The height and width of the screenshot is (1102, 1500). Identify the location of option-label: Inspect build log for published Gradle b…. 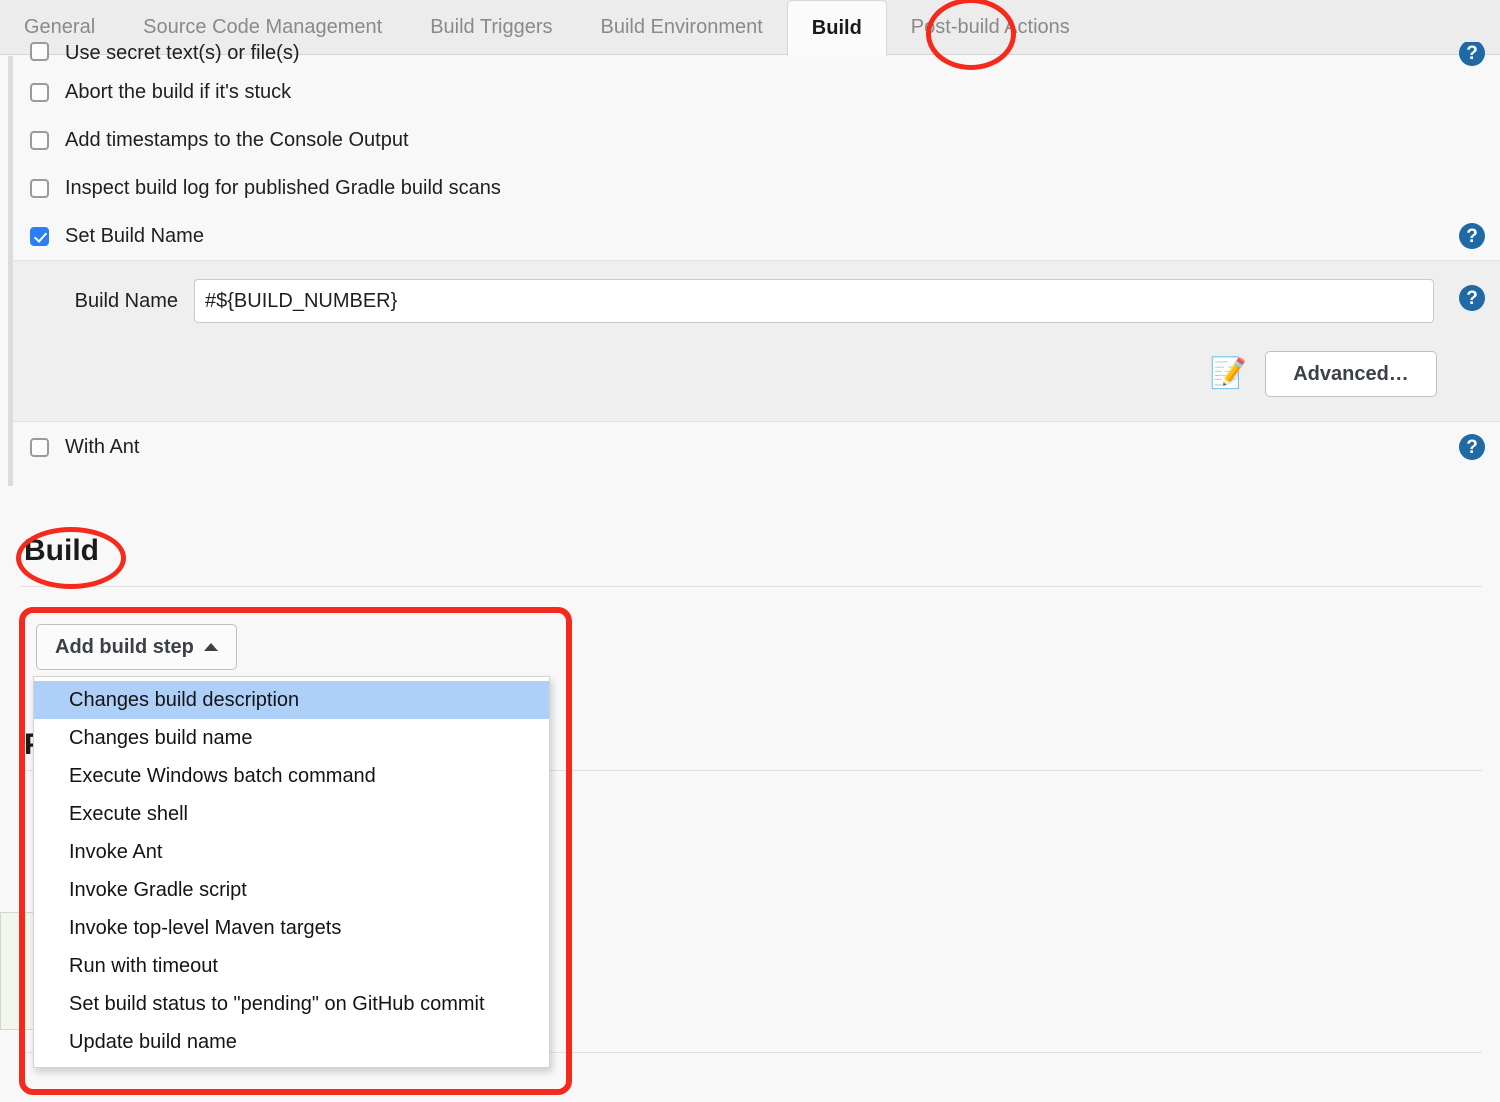
(283, 187).